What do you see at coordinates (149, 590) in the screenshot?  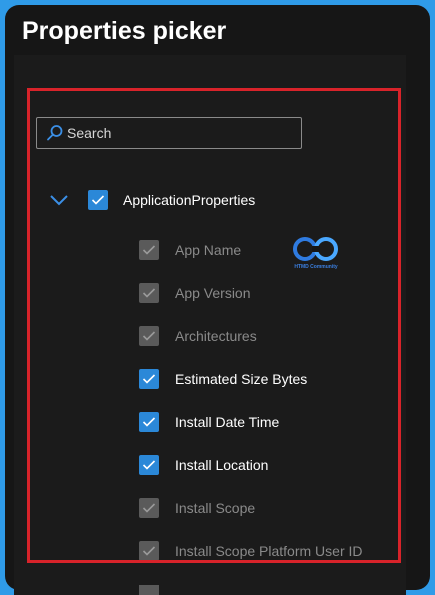 I see `partial-checkbox` at bounding box center [149, 590].